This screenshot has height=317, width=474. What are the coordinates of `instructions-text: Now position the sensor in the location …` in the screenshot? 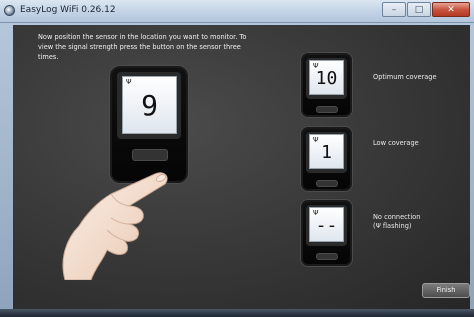 It's located at (142, 47).